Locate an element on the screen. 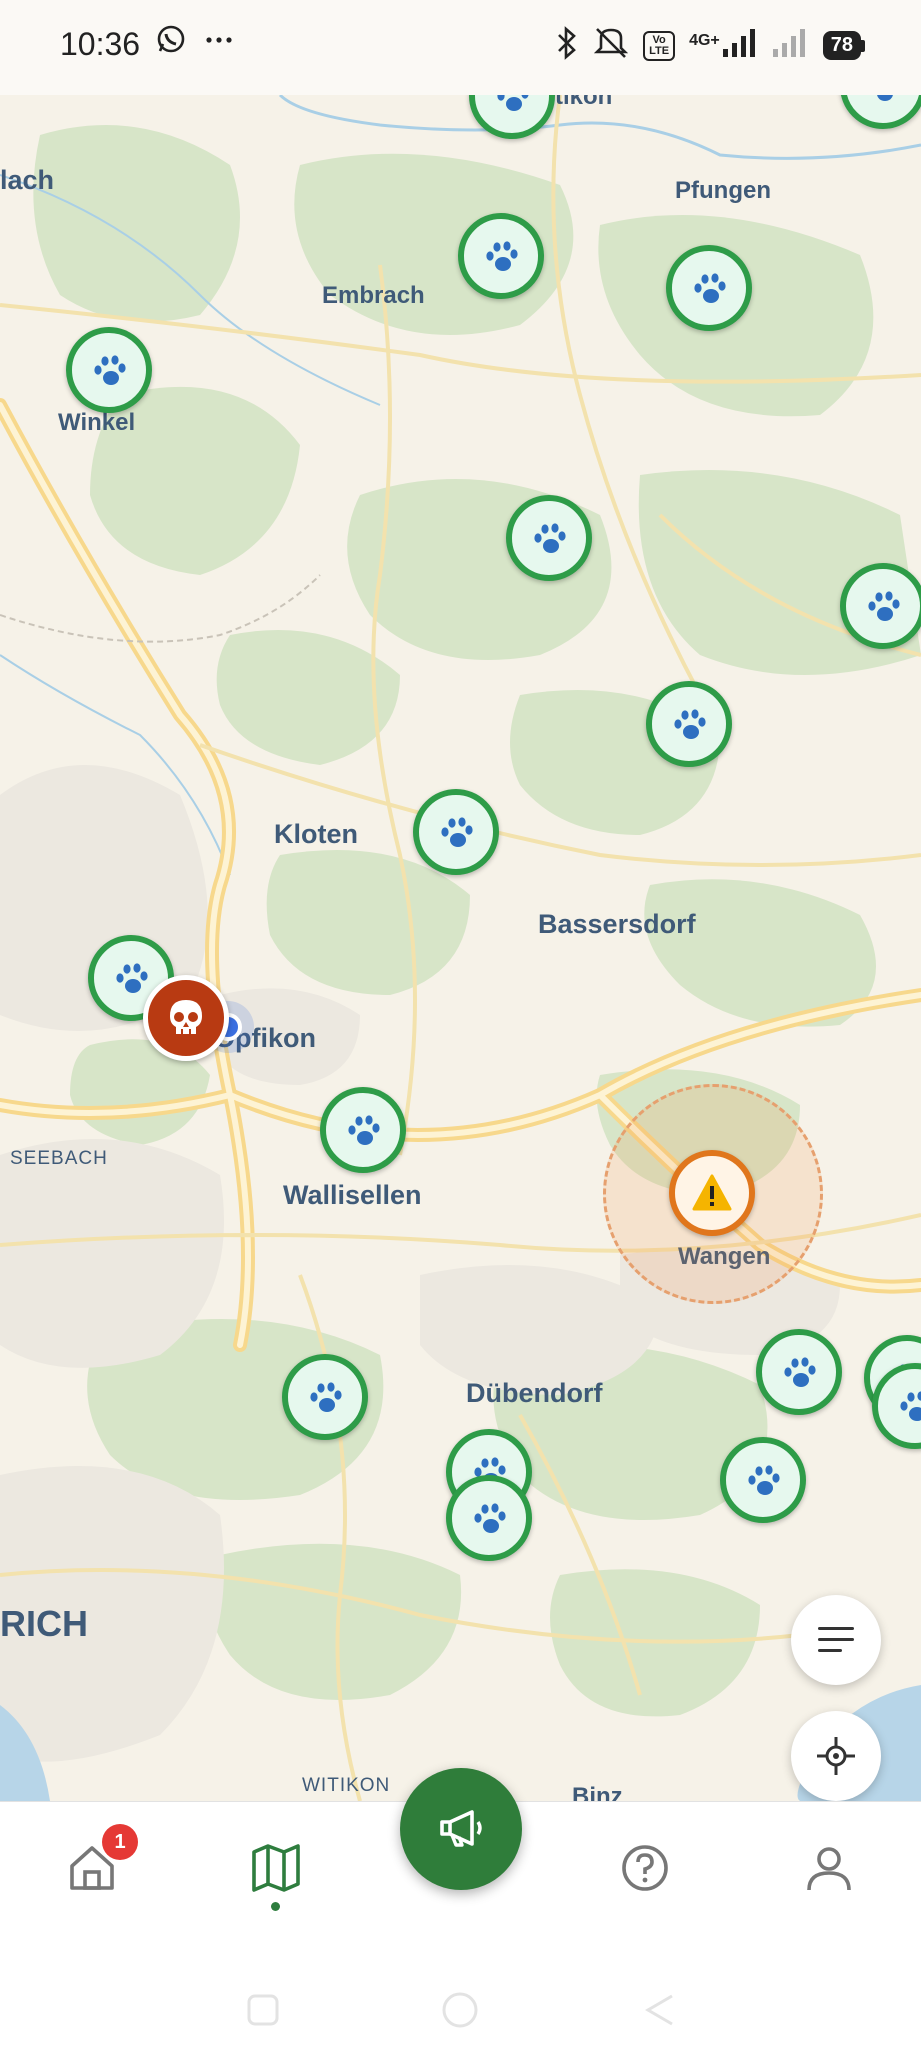 This screenshot has width=921, height=2049. place-label-kloten: Kloten is located at coordinates (316, 834).